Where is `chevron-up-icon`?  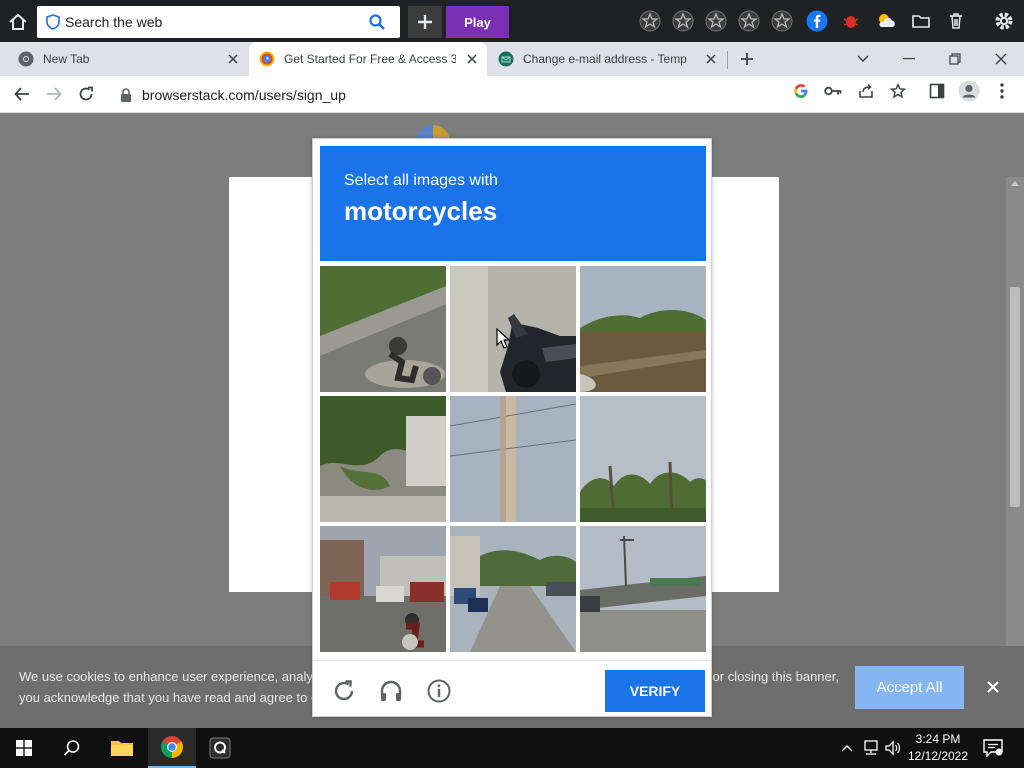
chevron-up-icon is located at coordinates (847, 748).